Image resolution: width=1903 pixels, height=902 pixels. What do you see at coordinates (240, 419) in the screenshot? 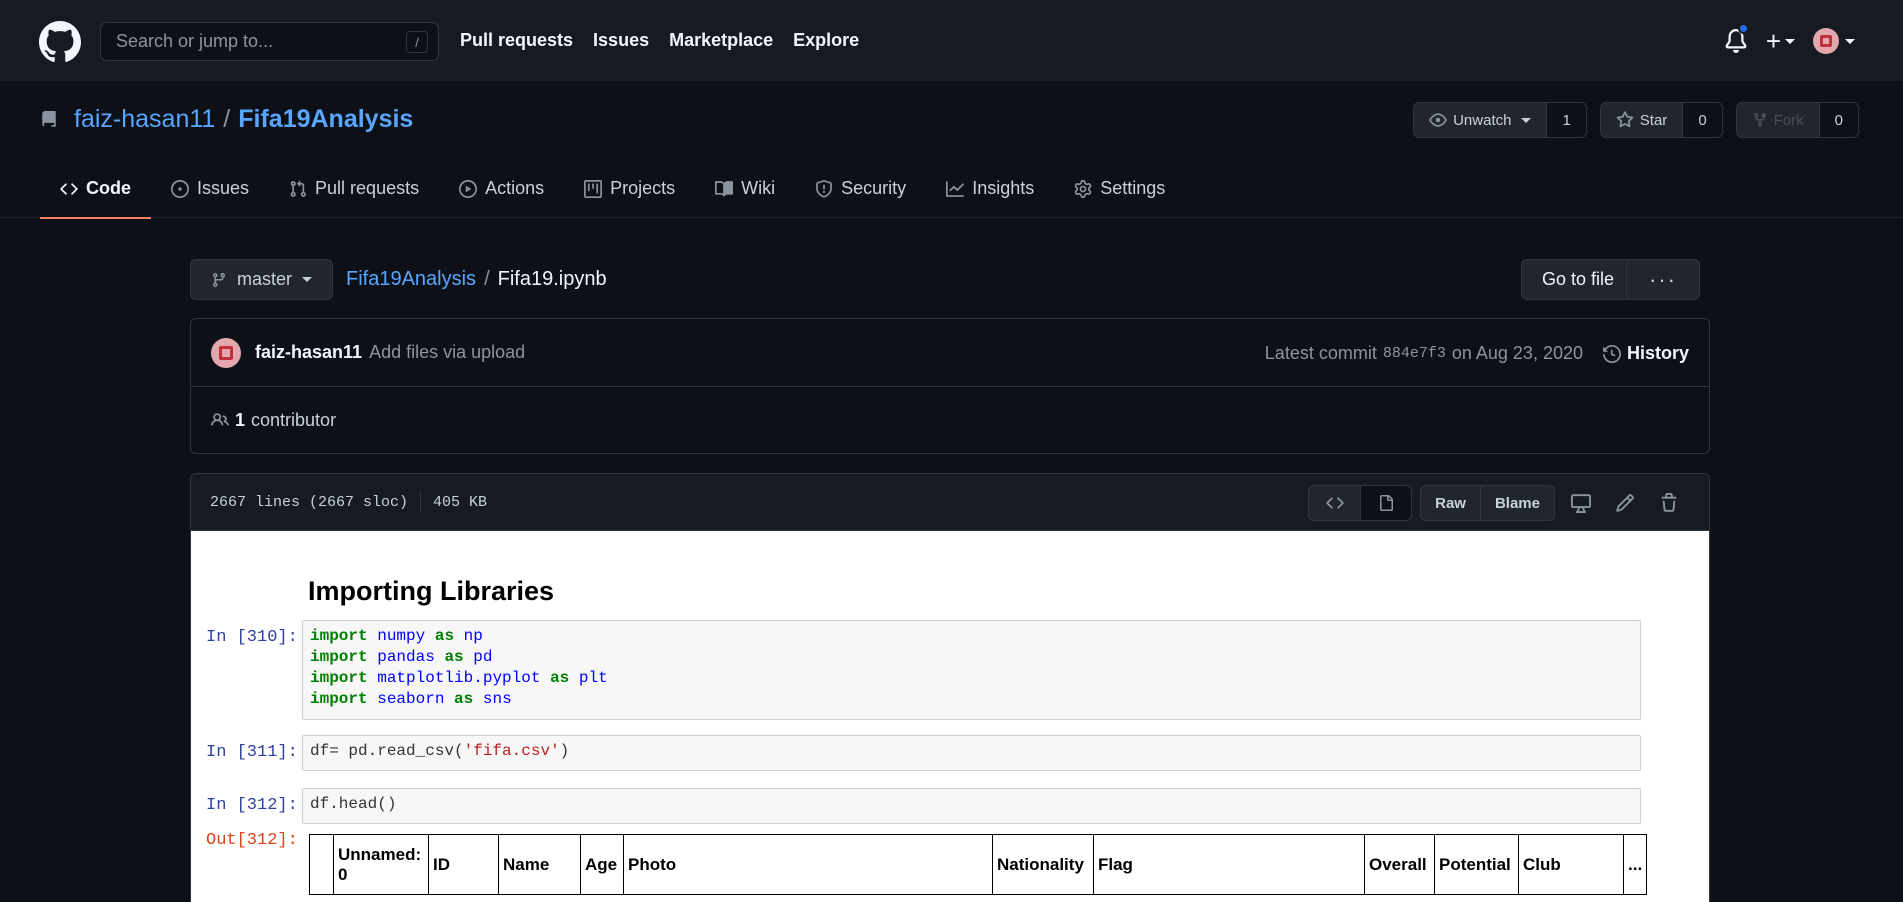
I see `contributor-count: 1` at bounding box center [240, 419].